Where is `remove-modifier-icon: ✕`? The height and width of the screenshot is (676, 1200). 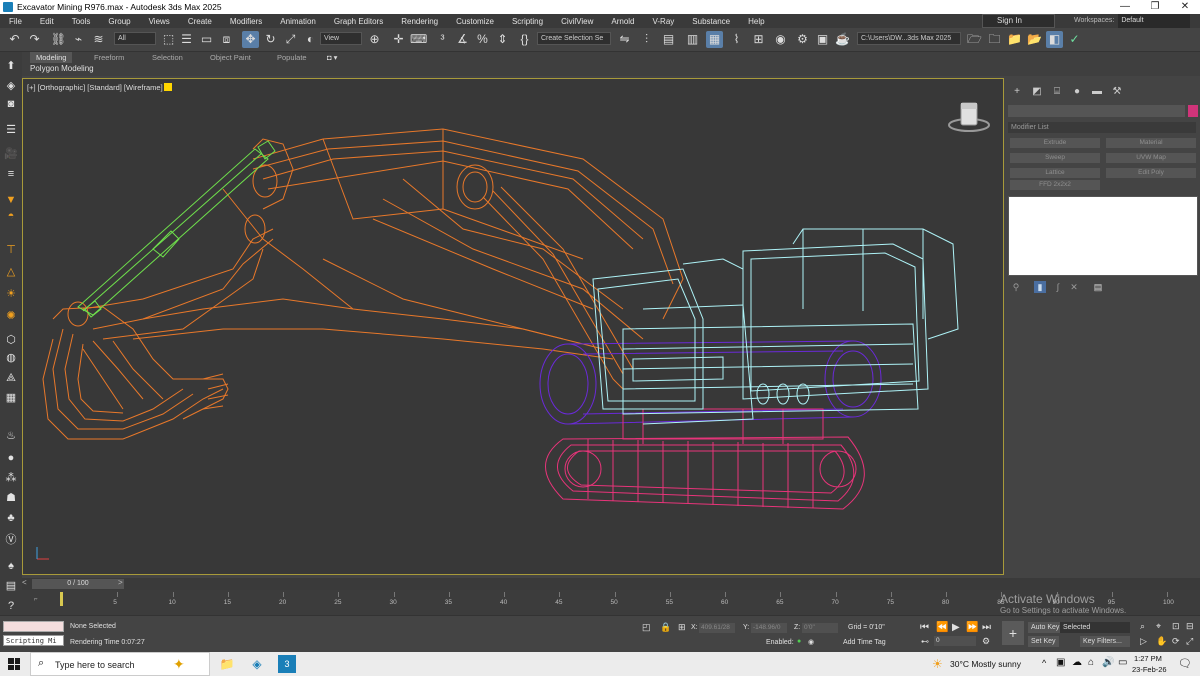
remove-modifier-icon: ✕ is located at coordinates (1074, 287).